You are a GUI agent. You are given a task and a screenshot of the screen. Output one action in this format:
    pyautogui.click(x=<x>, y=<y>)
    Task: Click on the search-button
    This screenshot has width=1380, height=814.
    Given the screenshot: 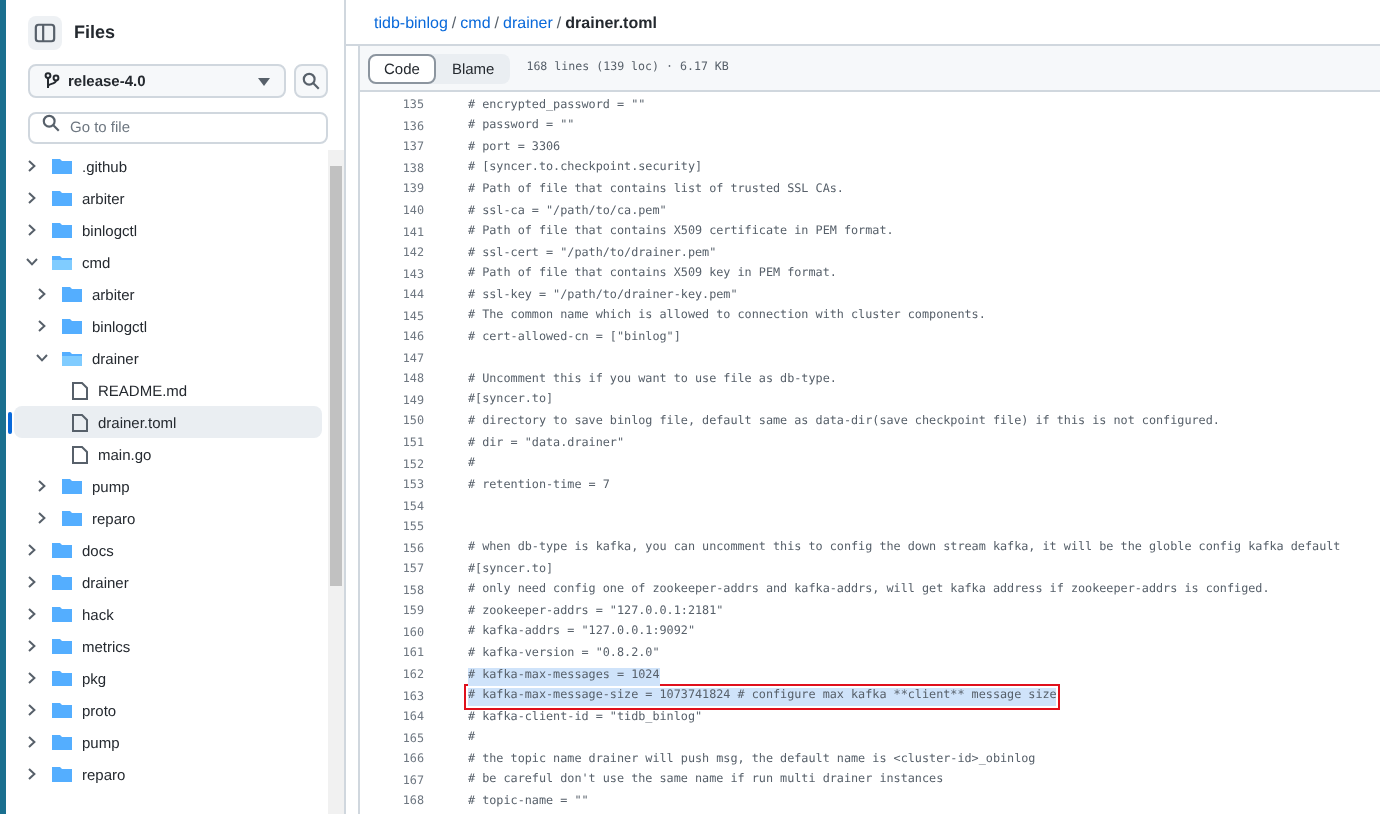 What is the action you would take?
    pyautogui.click(x=311, y=81)
    